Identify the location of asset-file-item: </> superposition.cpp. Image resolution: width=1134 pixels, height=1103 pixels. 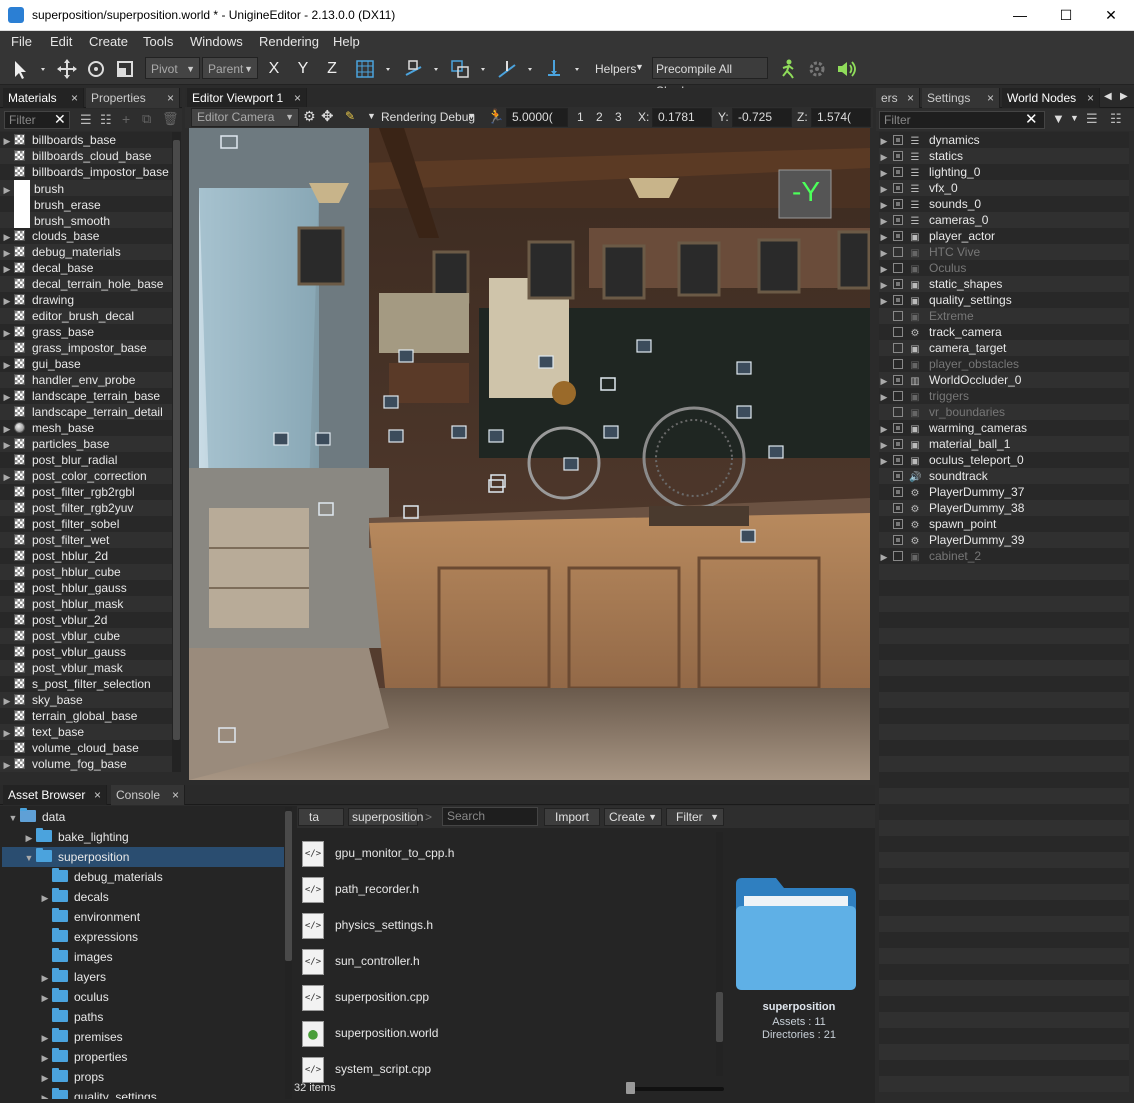
(507, 997).